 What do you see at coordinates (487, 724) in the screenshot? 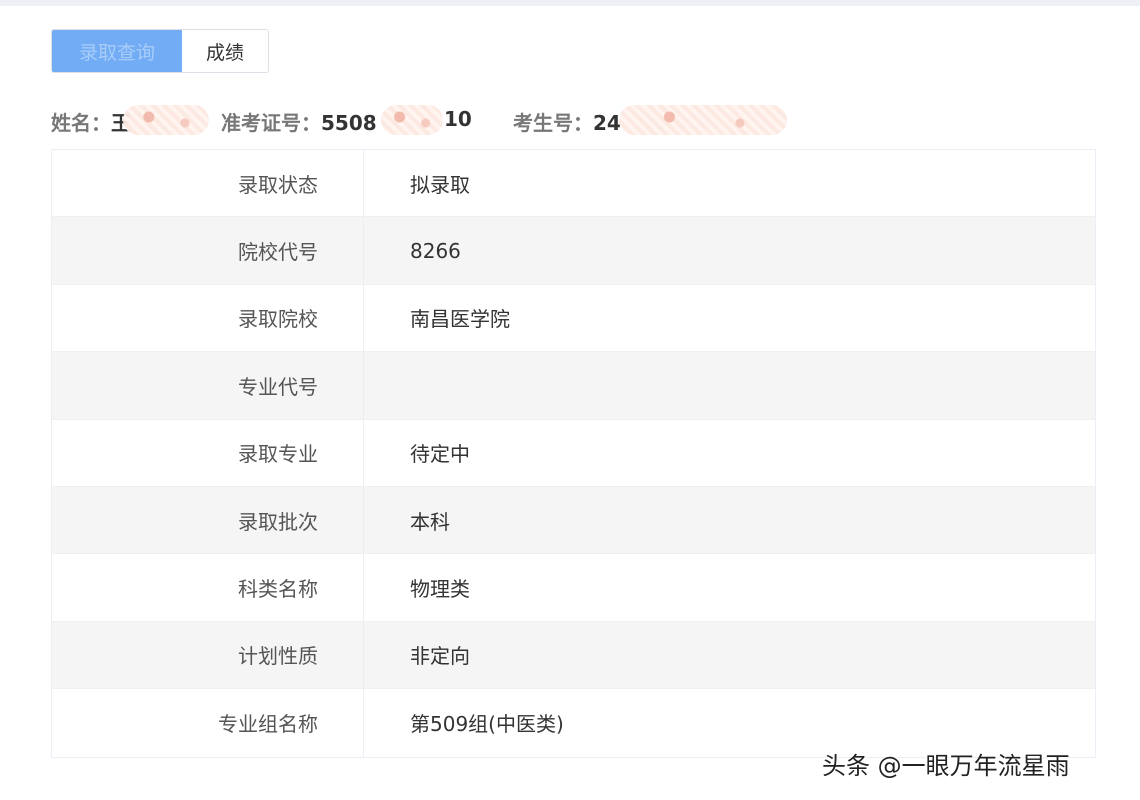
I see `row-value: 第509组(中医类)` at bounding box center [487, 724].